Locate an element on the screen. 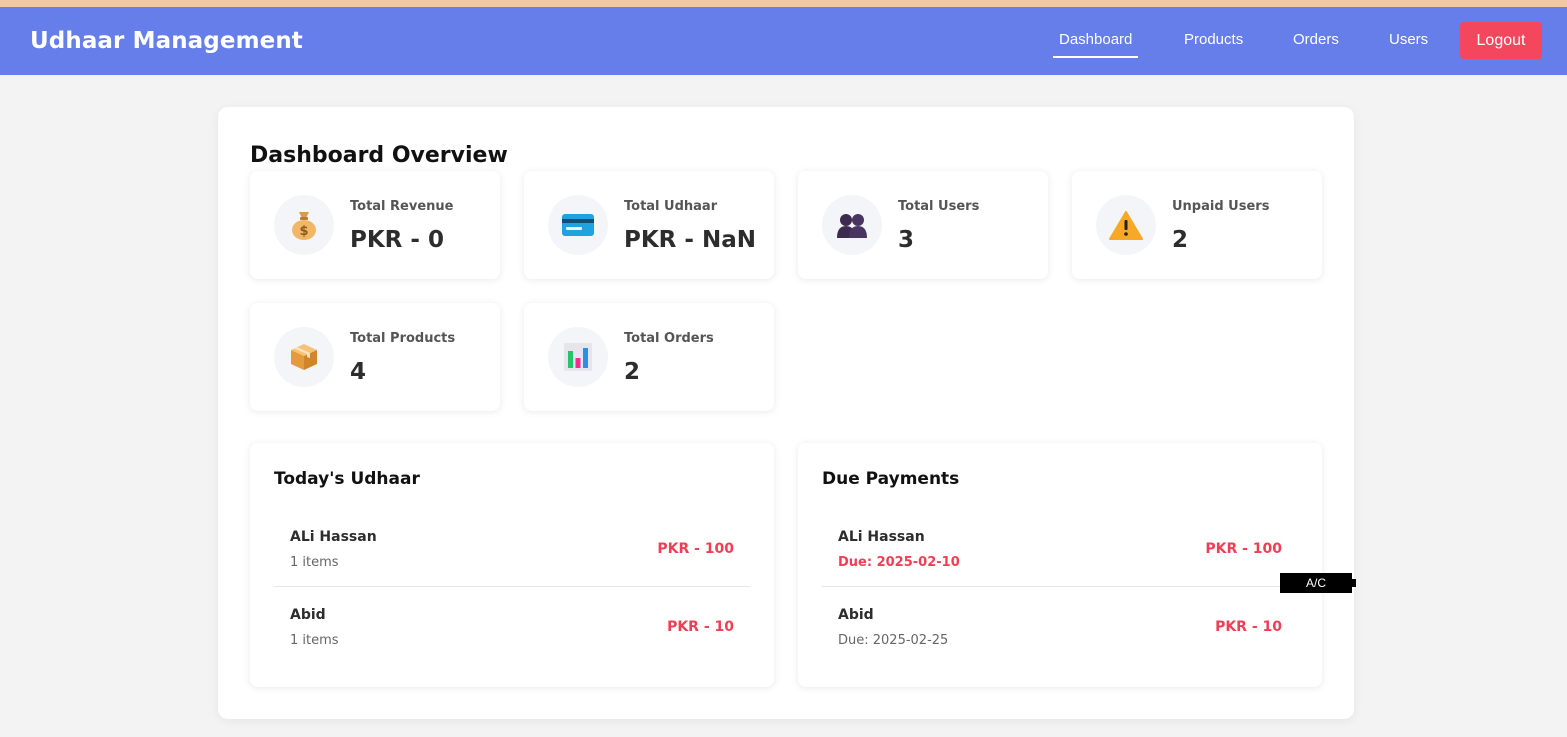 This screenshot has height=737, width=1567. stat-value: 4 is located at coordinates (358, 372).